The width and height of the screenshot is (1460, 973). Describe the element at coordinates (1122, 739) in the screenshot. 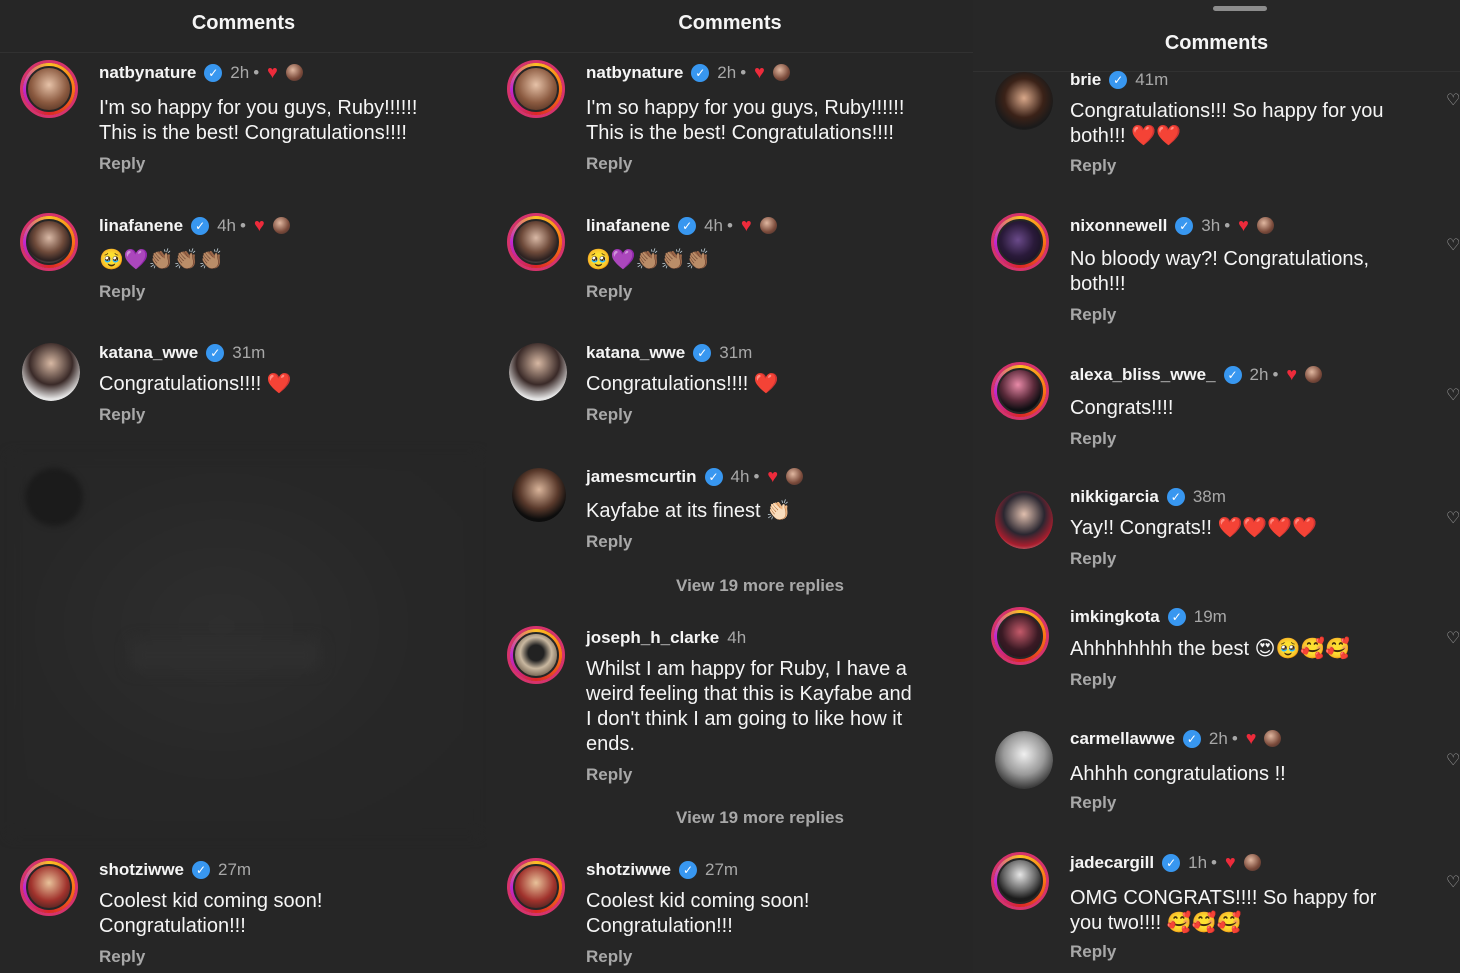

I see `username: carmellawwe` at that location.